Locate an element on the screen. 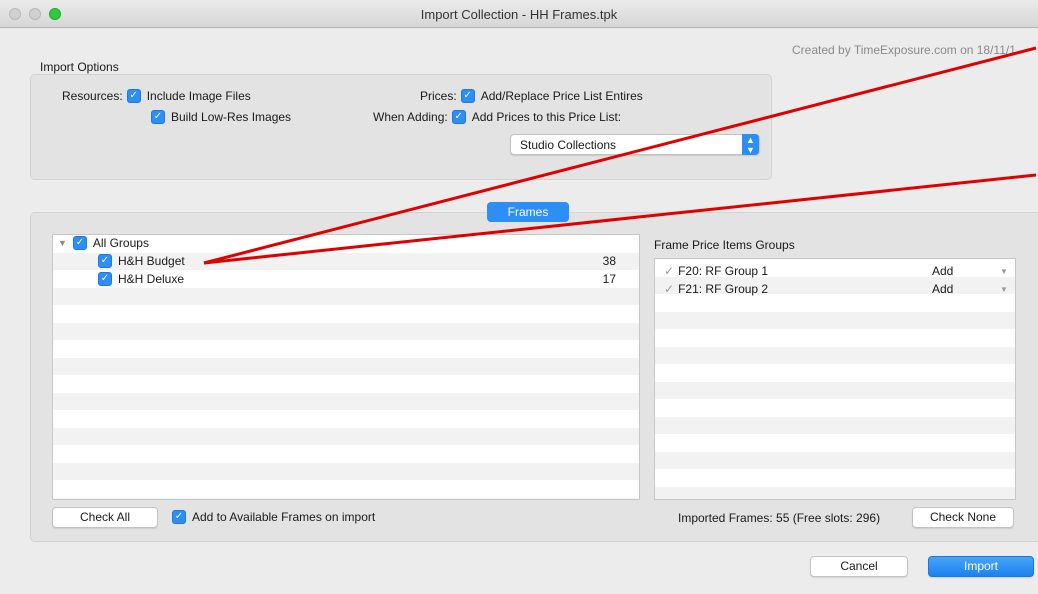 This screenshot has width=1038, height=594. title-bar: Import Collection - HH Frames.tpk is located at coordinates (519, 14).